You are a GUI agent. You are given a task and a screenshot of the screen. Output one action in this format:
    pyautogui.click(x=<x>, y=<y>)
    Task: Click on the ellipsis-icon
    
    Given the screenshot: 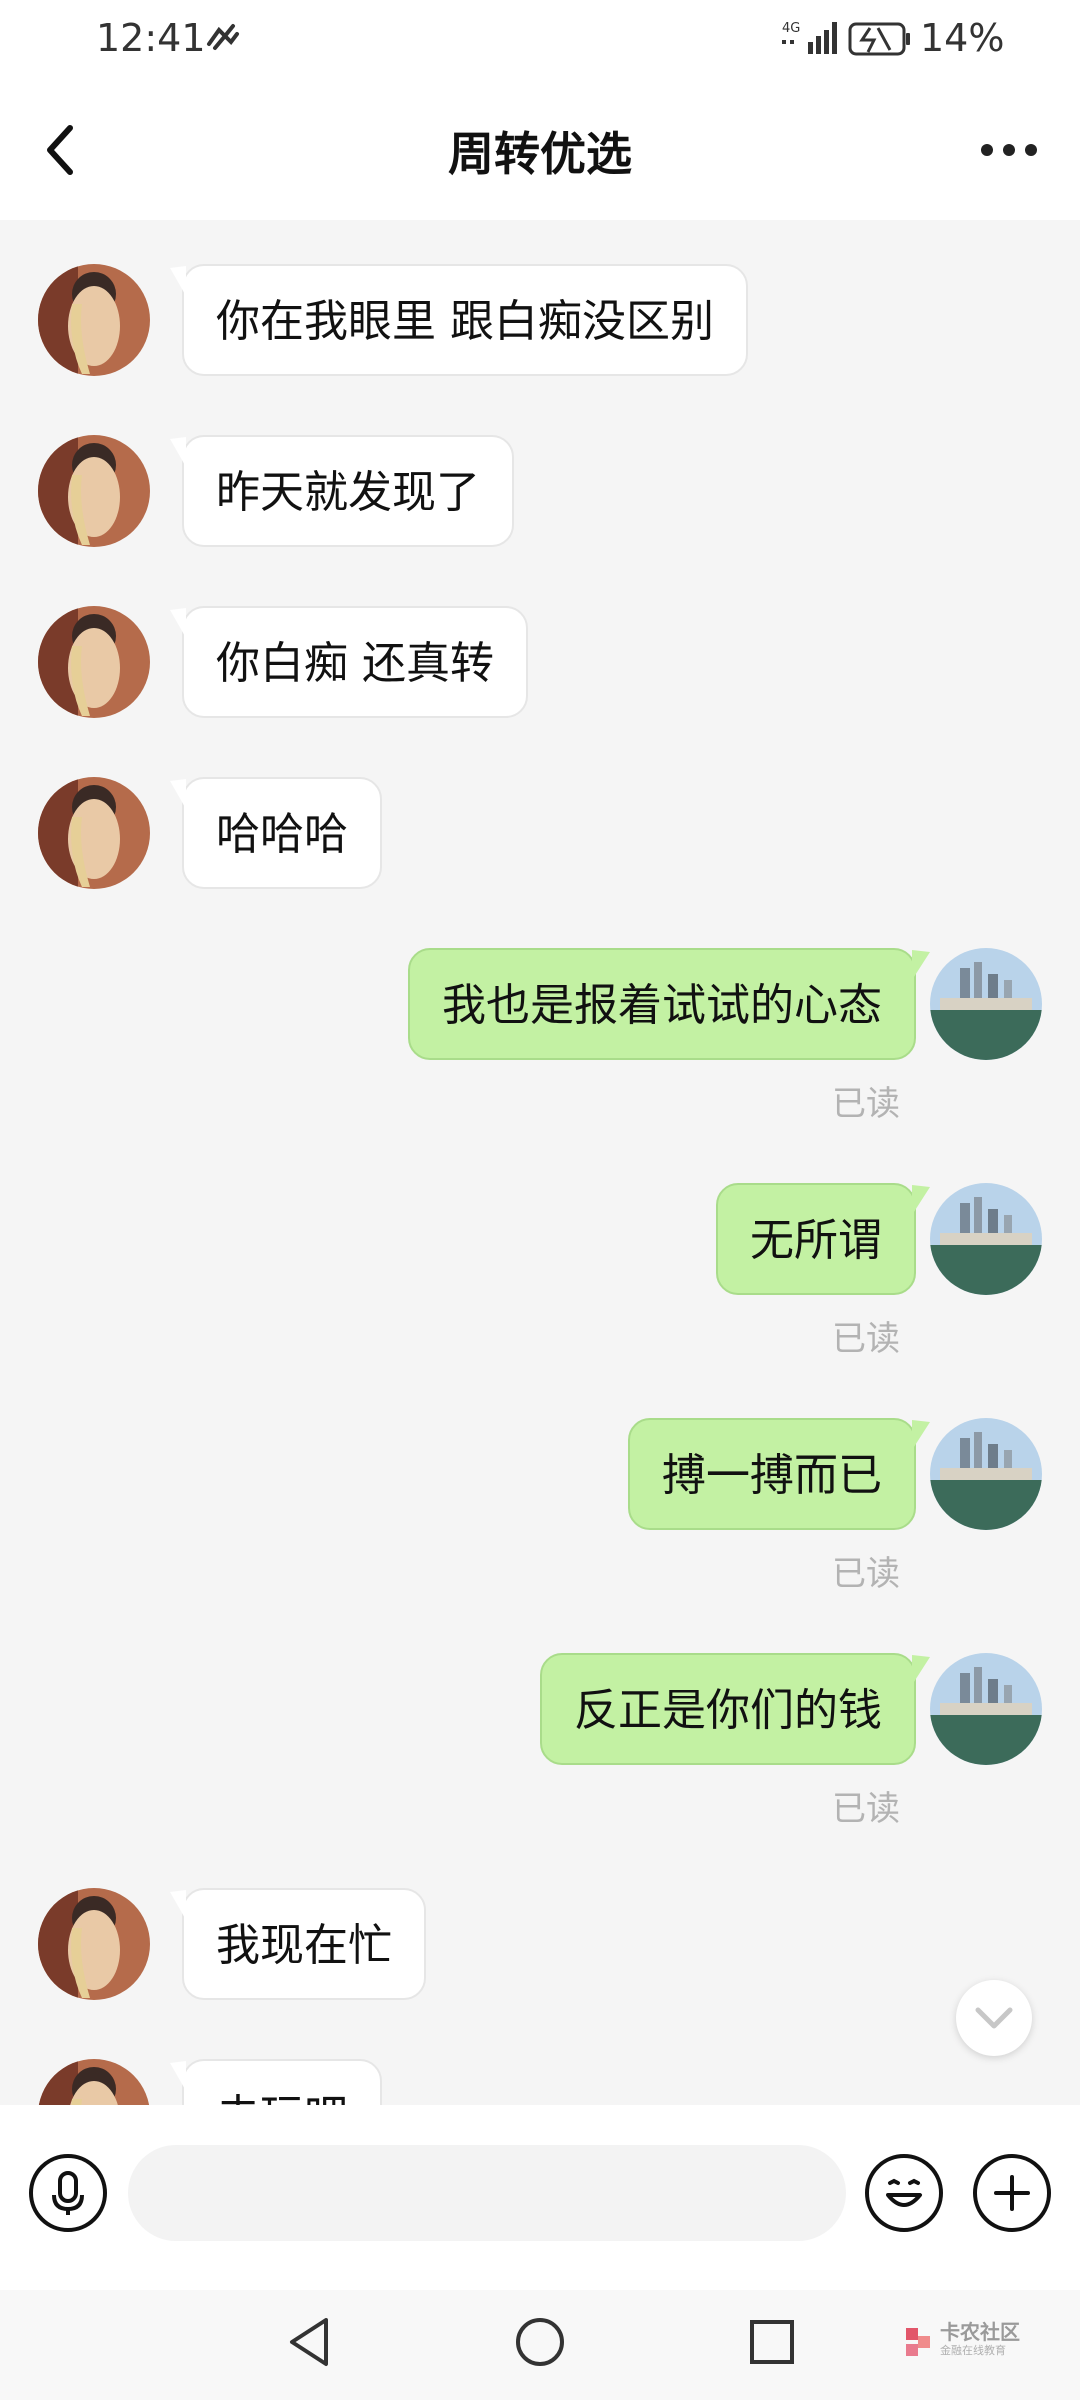 What is the action you would take?
    pyautogui.click(x=1009, y=150)
    